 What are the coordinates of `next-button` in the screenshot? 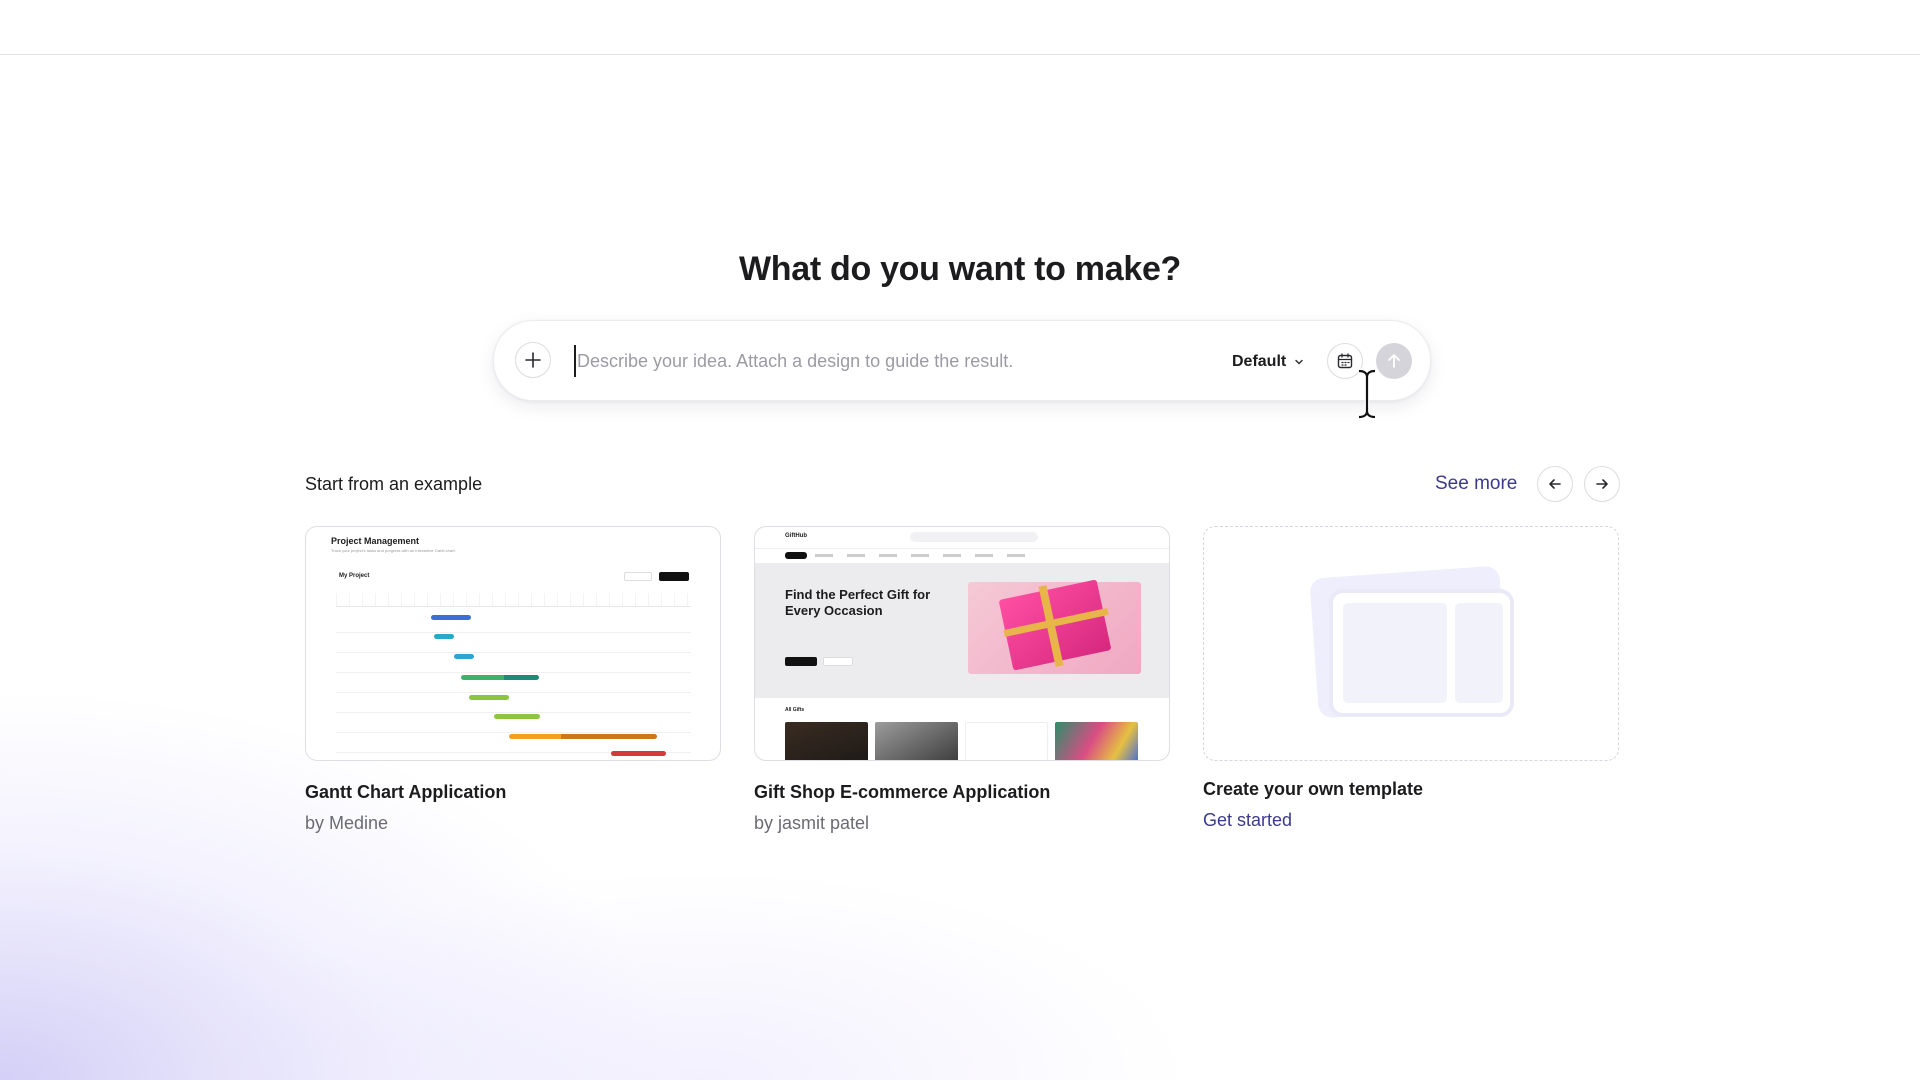 It's located at (1602, 484).